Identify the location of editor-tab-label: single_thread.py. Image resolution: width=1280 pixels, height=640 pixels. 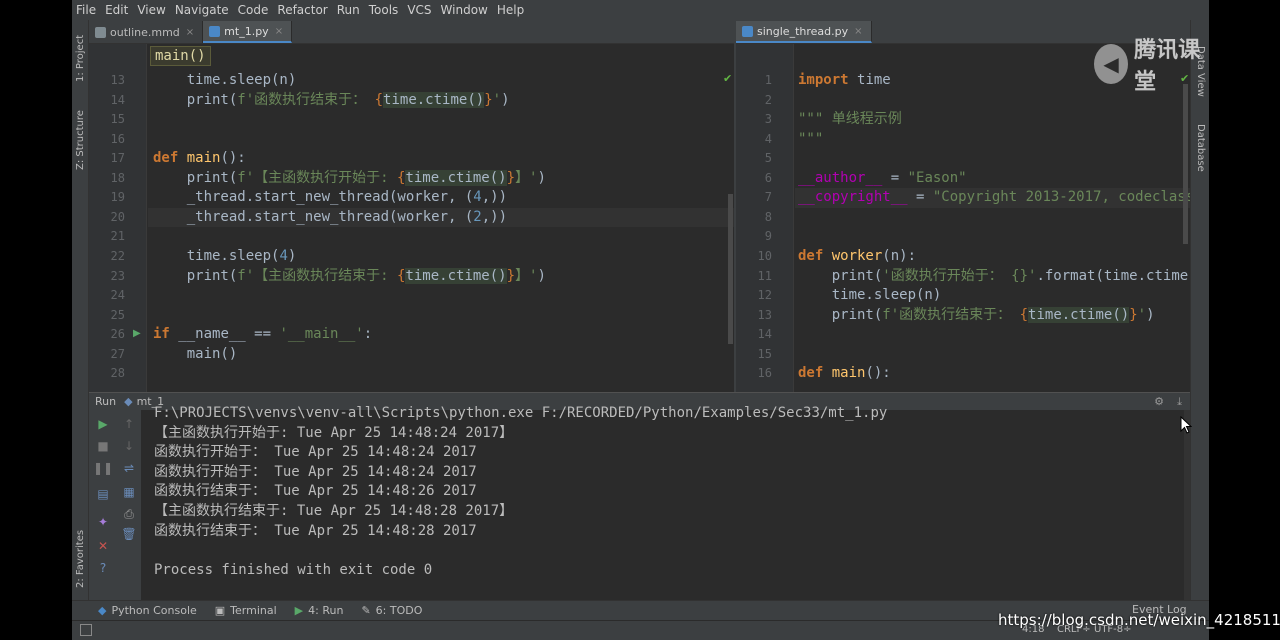
(803, 31).